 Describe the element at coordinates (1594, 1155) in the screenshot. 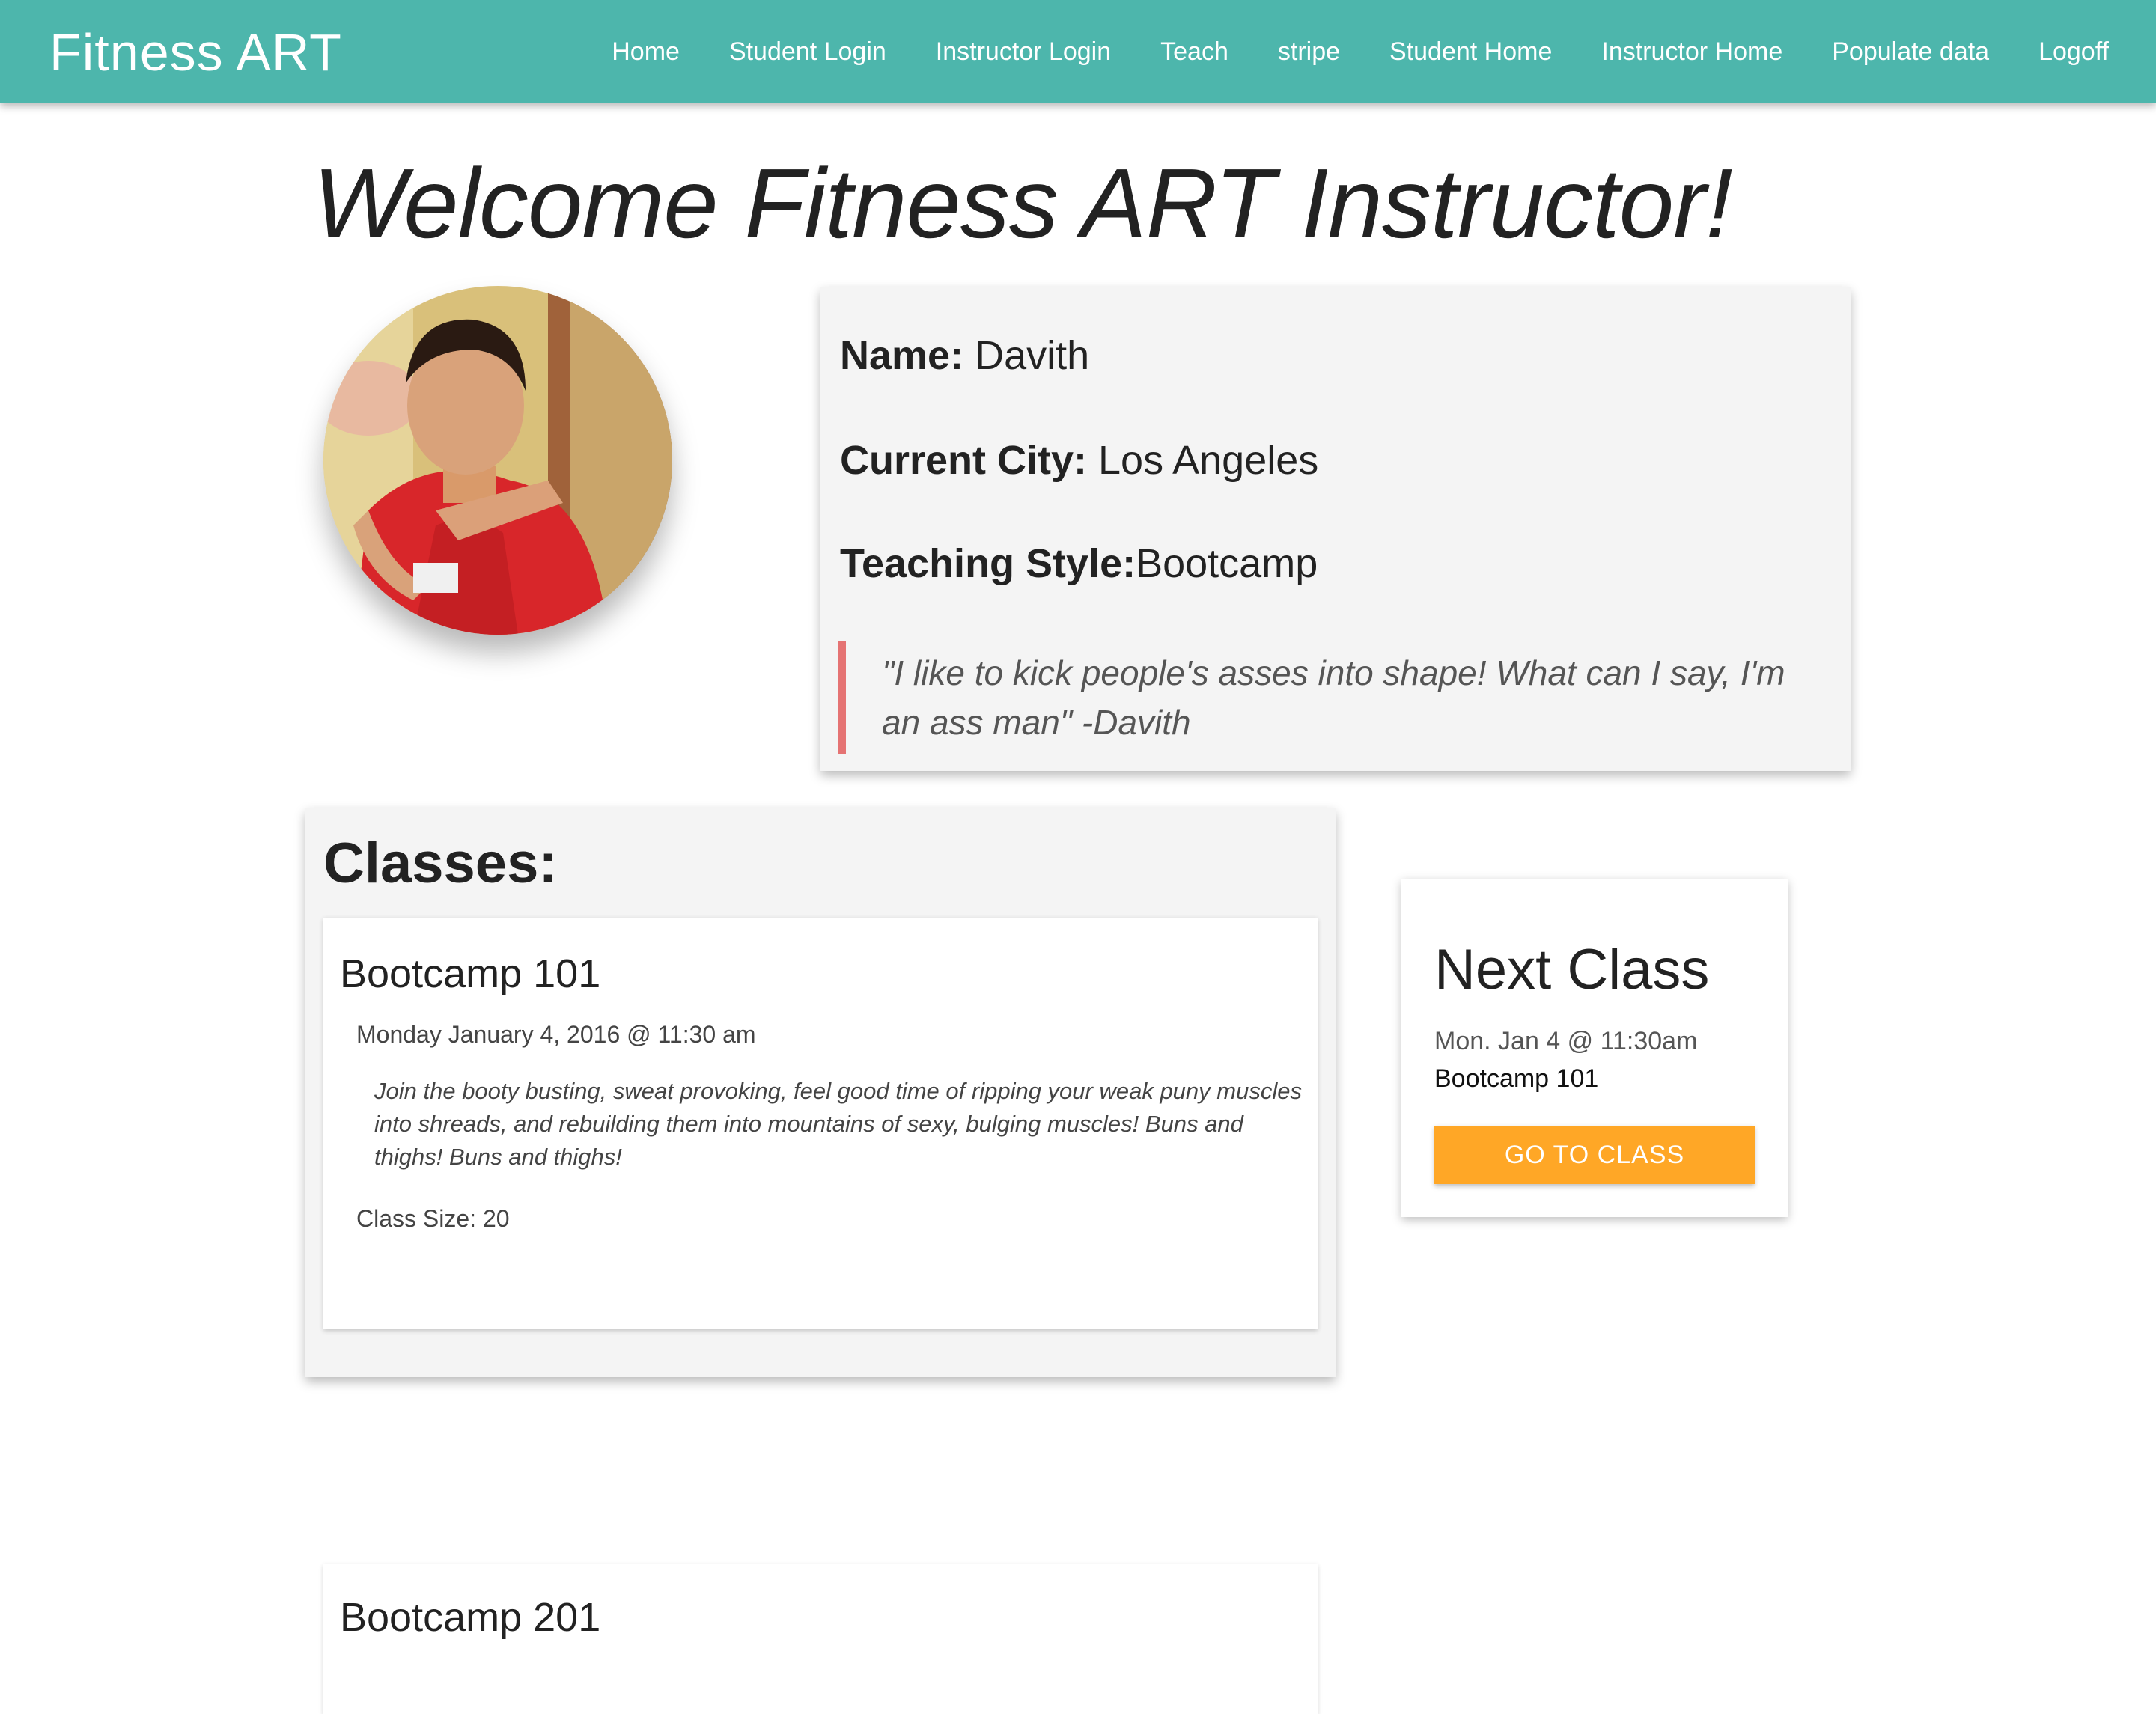

I see `go-to-class-button: GO TO CLASS` at that location.